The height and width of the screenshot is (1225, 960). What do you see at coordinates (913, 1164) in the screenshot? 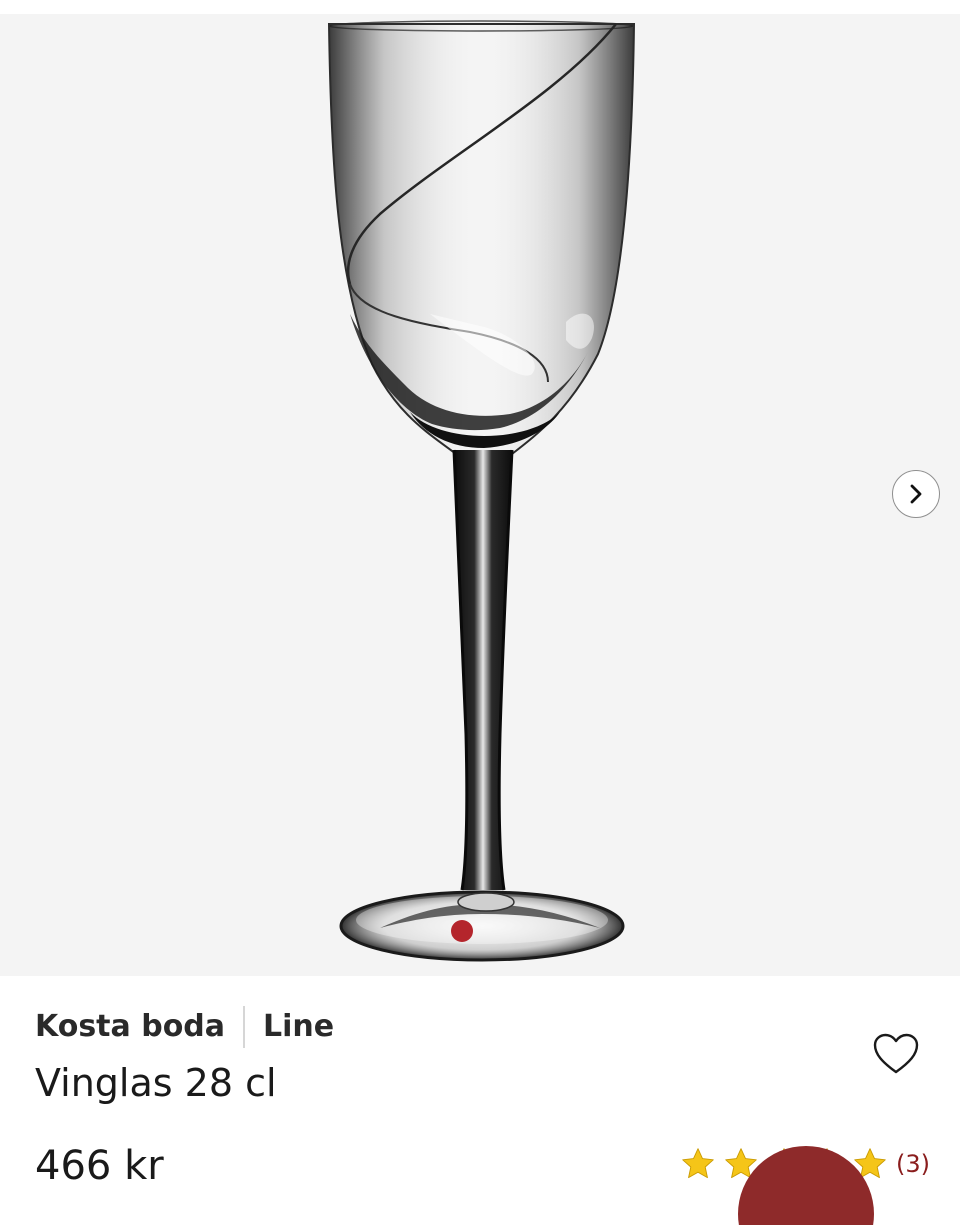
I see `review-count: (3)` at bounding box center [913, 1164].